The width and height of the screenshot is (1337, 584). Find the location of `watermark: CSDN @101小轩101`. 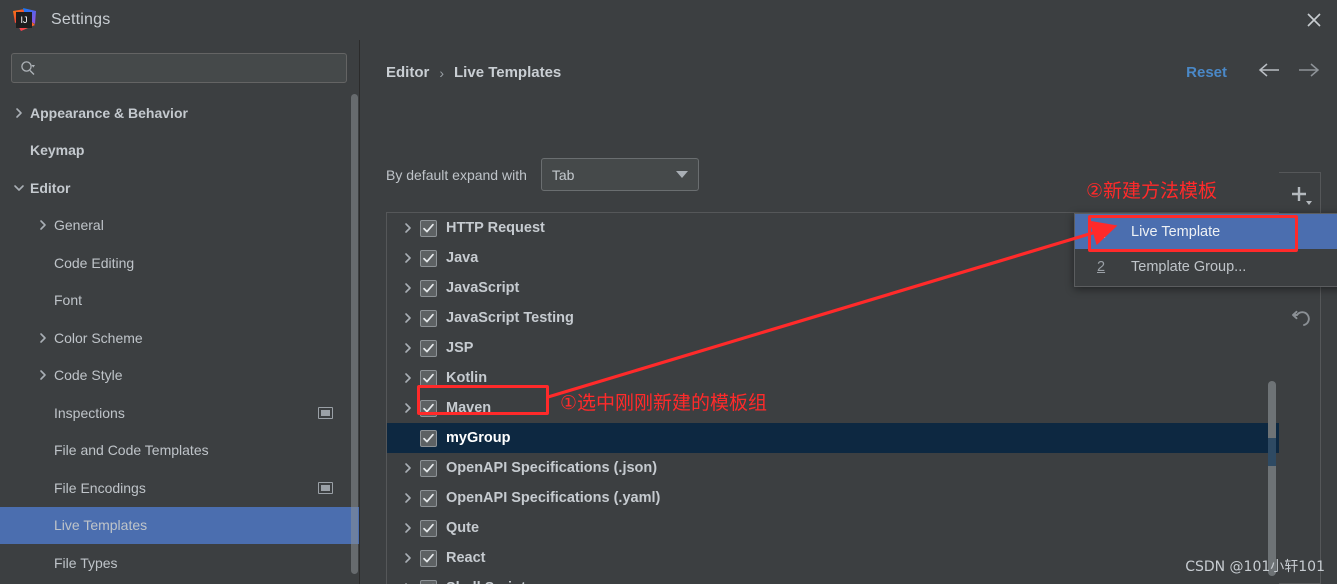

watermark: CSDN @101小轩101 is located at coordinates (1255, 567).